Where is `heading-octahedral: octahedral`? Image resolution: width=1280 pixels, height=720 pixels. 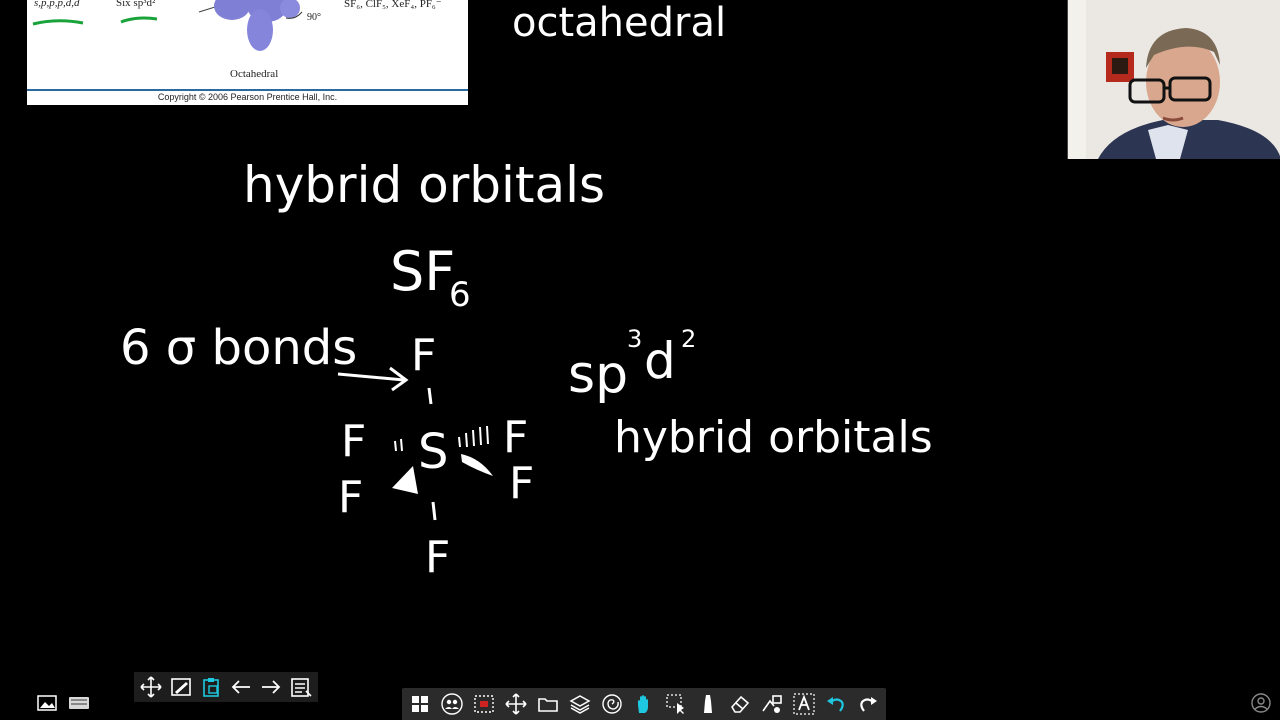 heading-octahedral: octahedral is located at coordinates (619, 23).